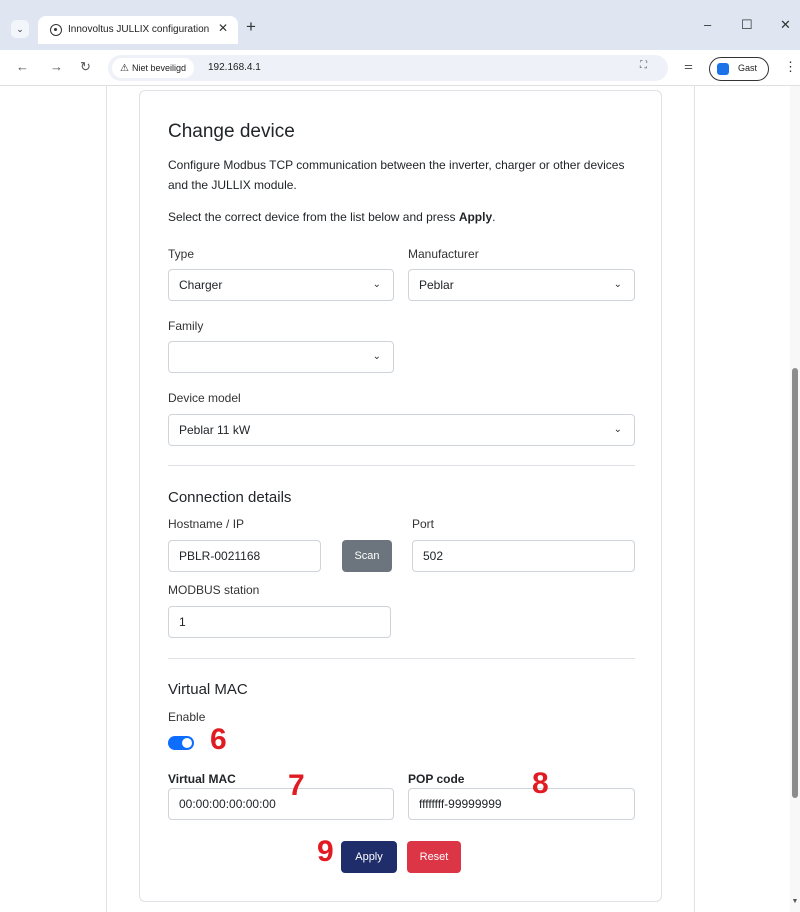 The height and width of the screenshot is (912, 800). What do you see at coordinates (369, 857) in the screenshot?
I see `apply-button: Apply` at bounding box center [369, 857].